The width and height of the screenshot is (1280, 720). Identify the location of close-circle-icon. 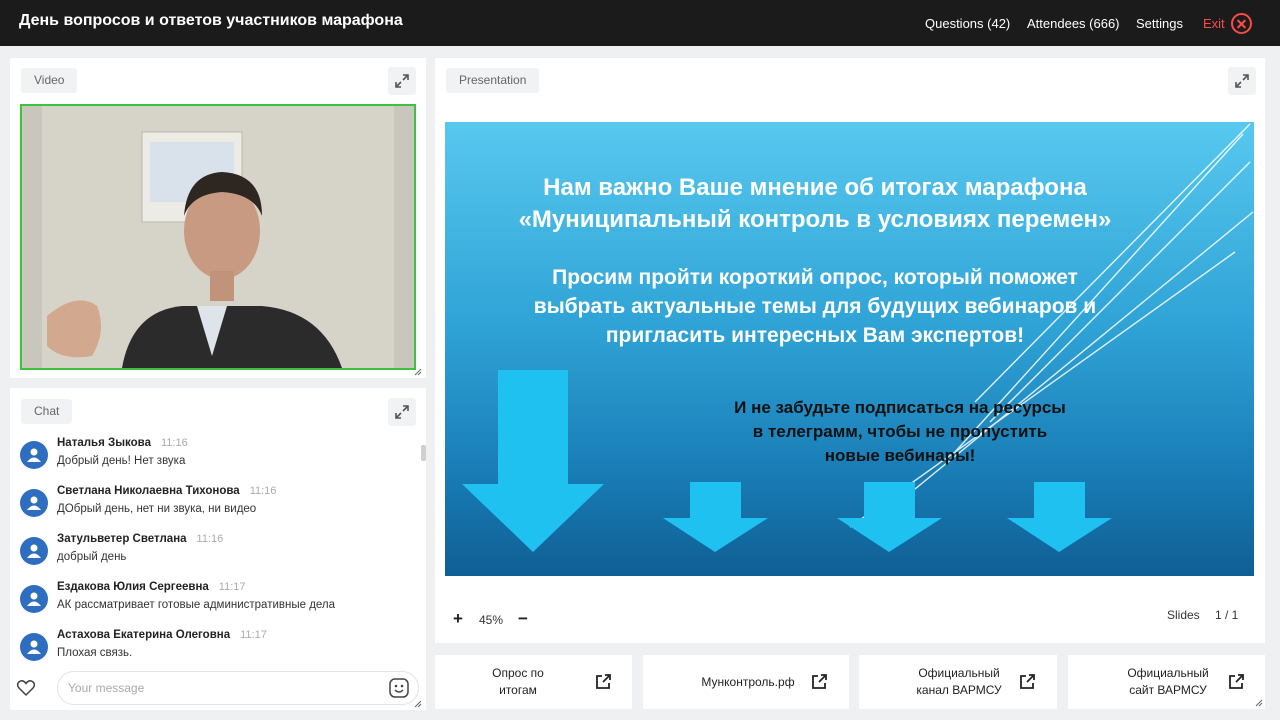
(1241, 23).